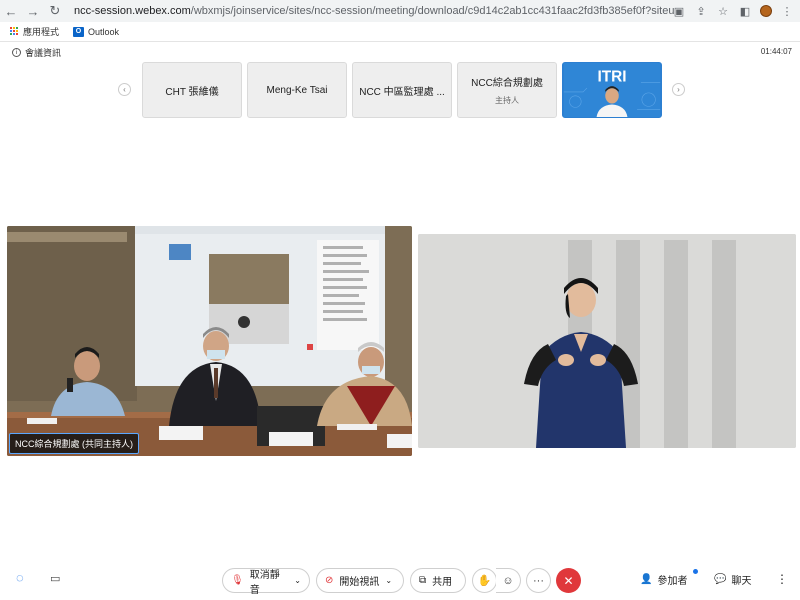 The width and height of the screenshot is (800, 600). I want to click on sidepanel-icon: ◧, so click(745, 11).